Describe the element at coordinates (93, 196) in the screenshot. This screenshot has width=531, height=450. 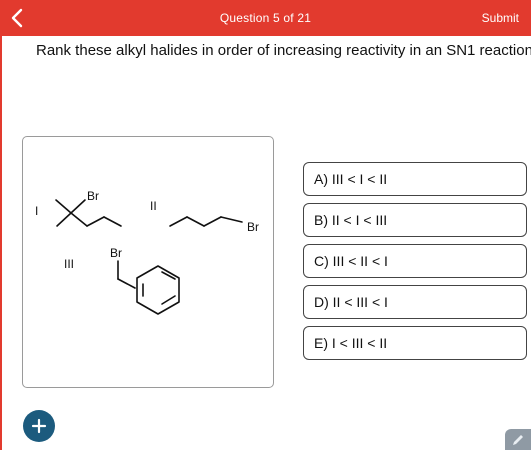
I see `structure-i-br: Br` at that location.